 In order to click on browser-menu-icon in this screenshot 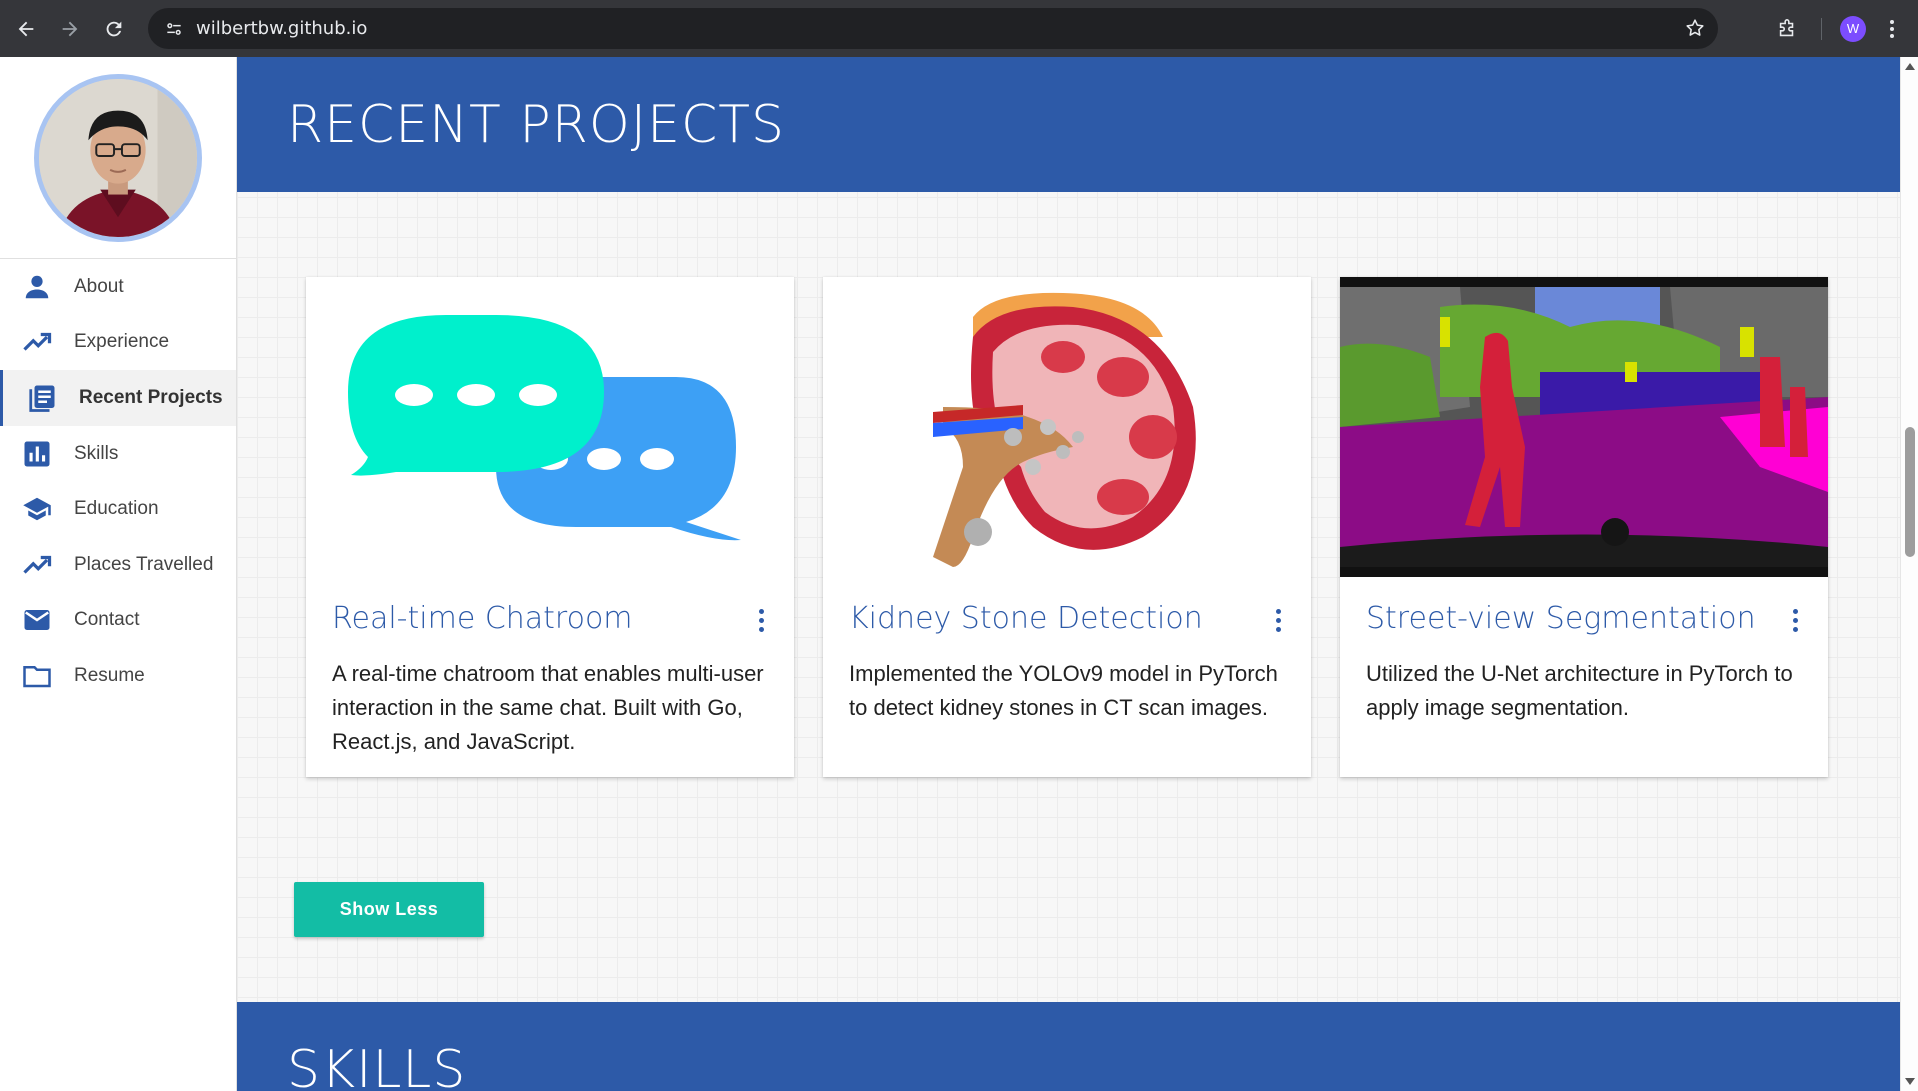, I will do `click(1892, 28)`.